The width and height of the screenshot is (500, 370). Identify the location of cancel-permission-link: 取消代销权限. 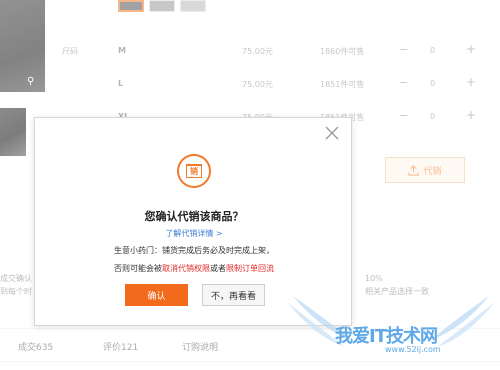
(186, 268).